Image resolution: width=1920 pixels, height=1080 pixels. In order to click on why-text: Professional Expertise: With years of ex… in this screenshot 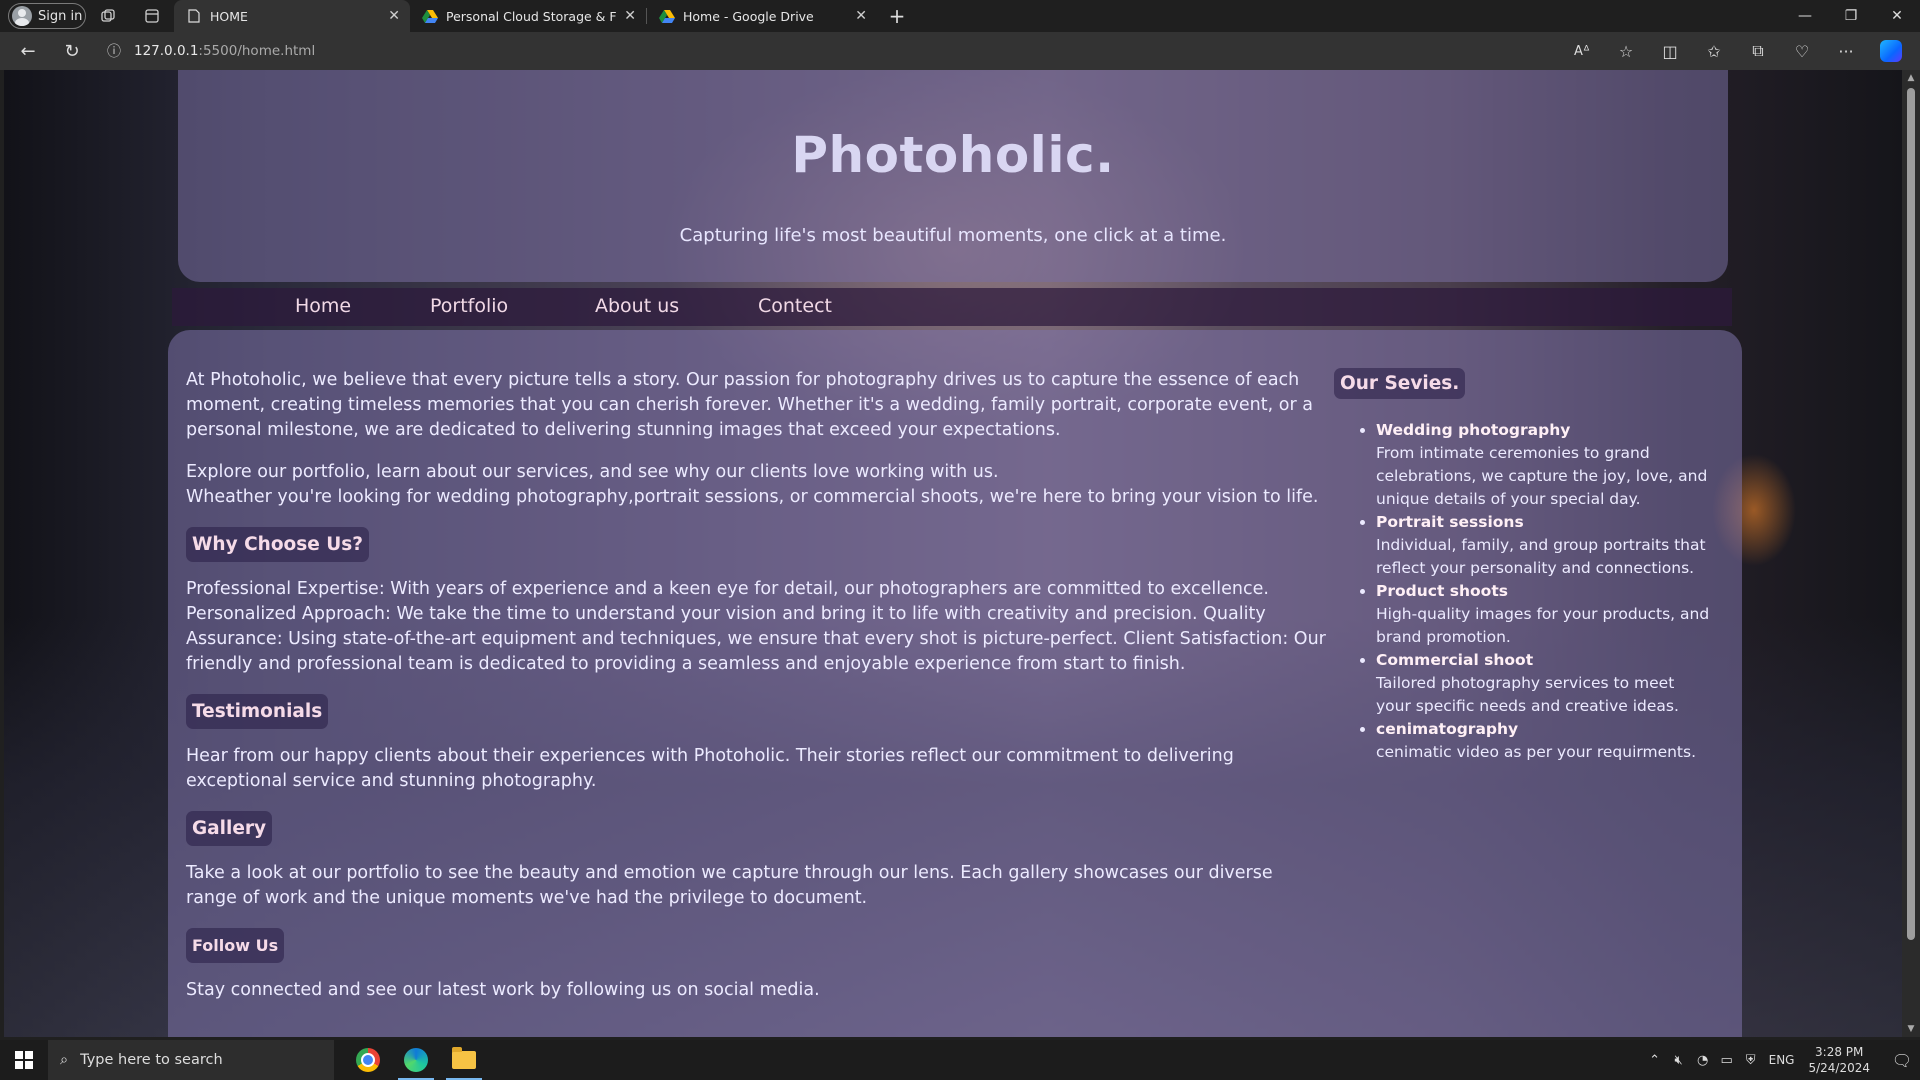, I will do `click(756, 626)`.